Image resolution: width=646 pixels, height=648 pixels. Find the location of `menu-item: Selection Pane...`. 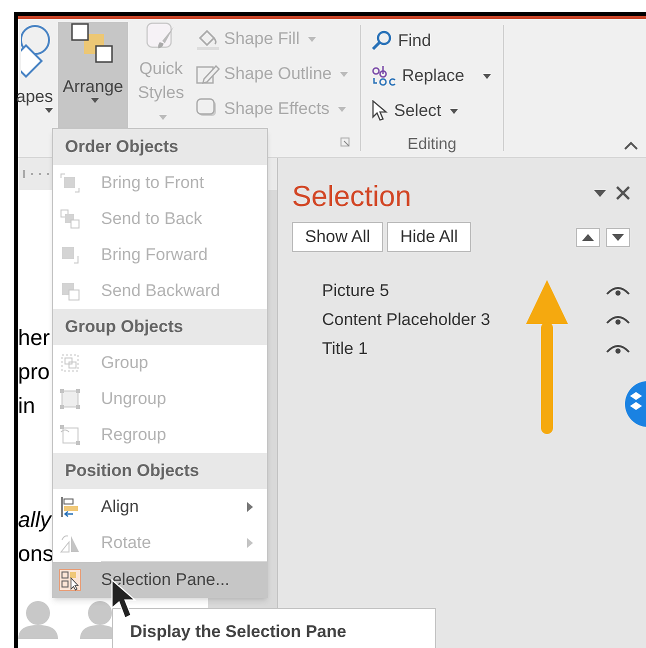

menu-item: Selection Pane... is located at coordinates (160, 579).